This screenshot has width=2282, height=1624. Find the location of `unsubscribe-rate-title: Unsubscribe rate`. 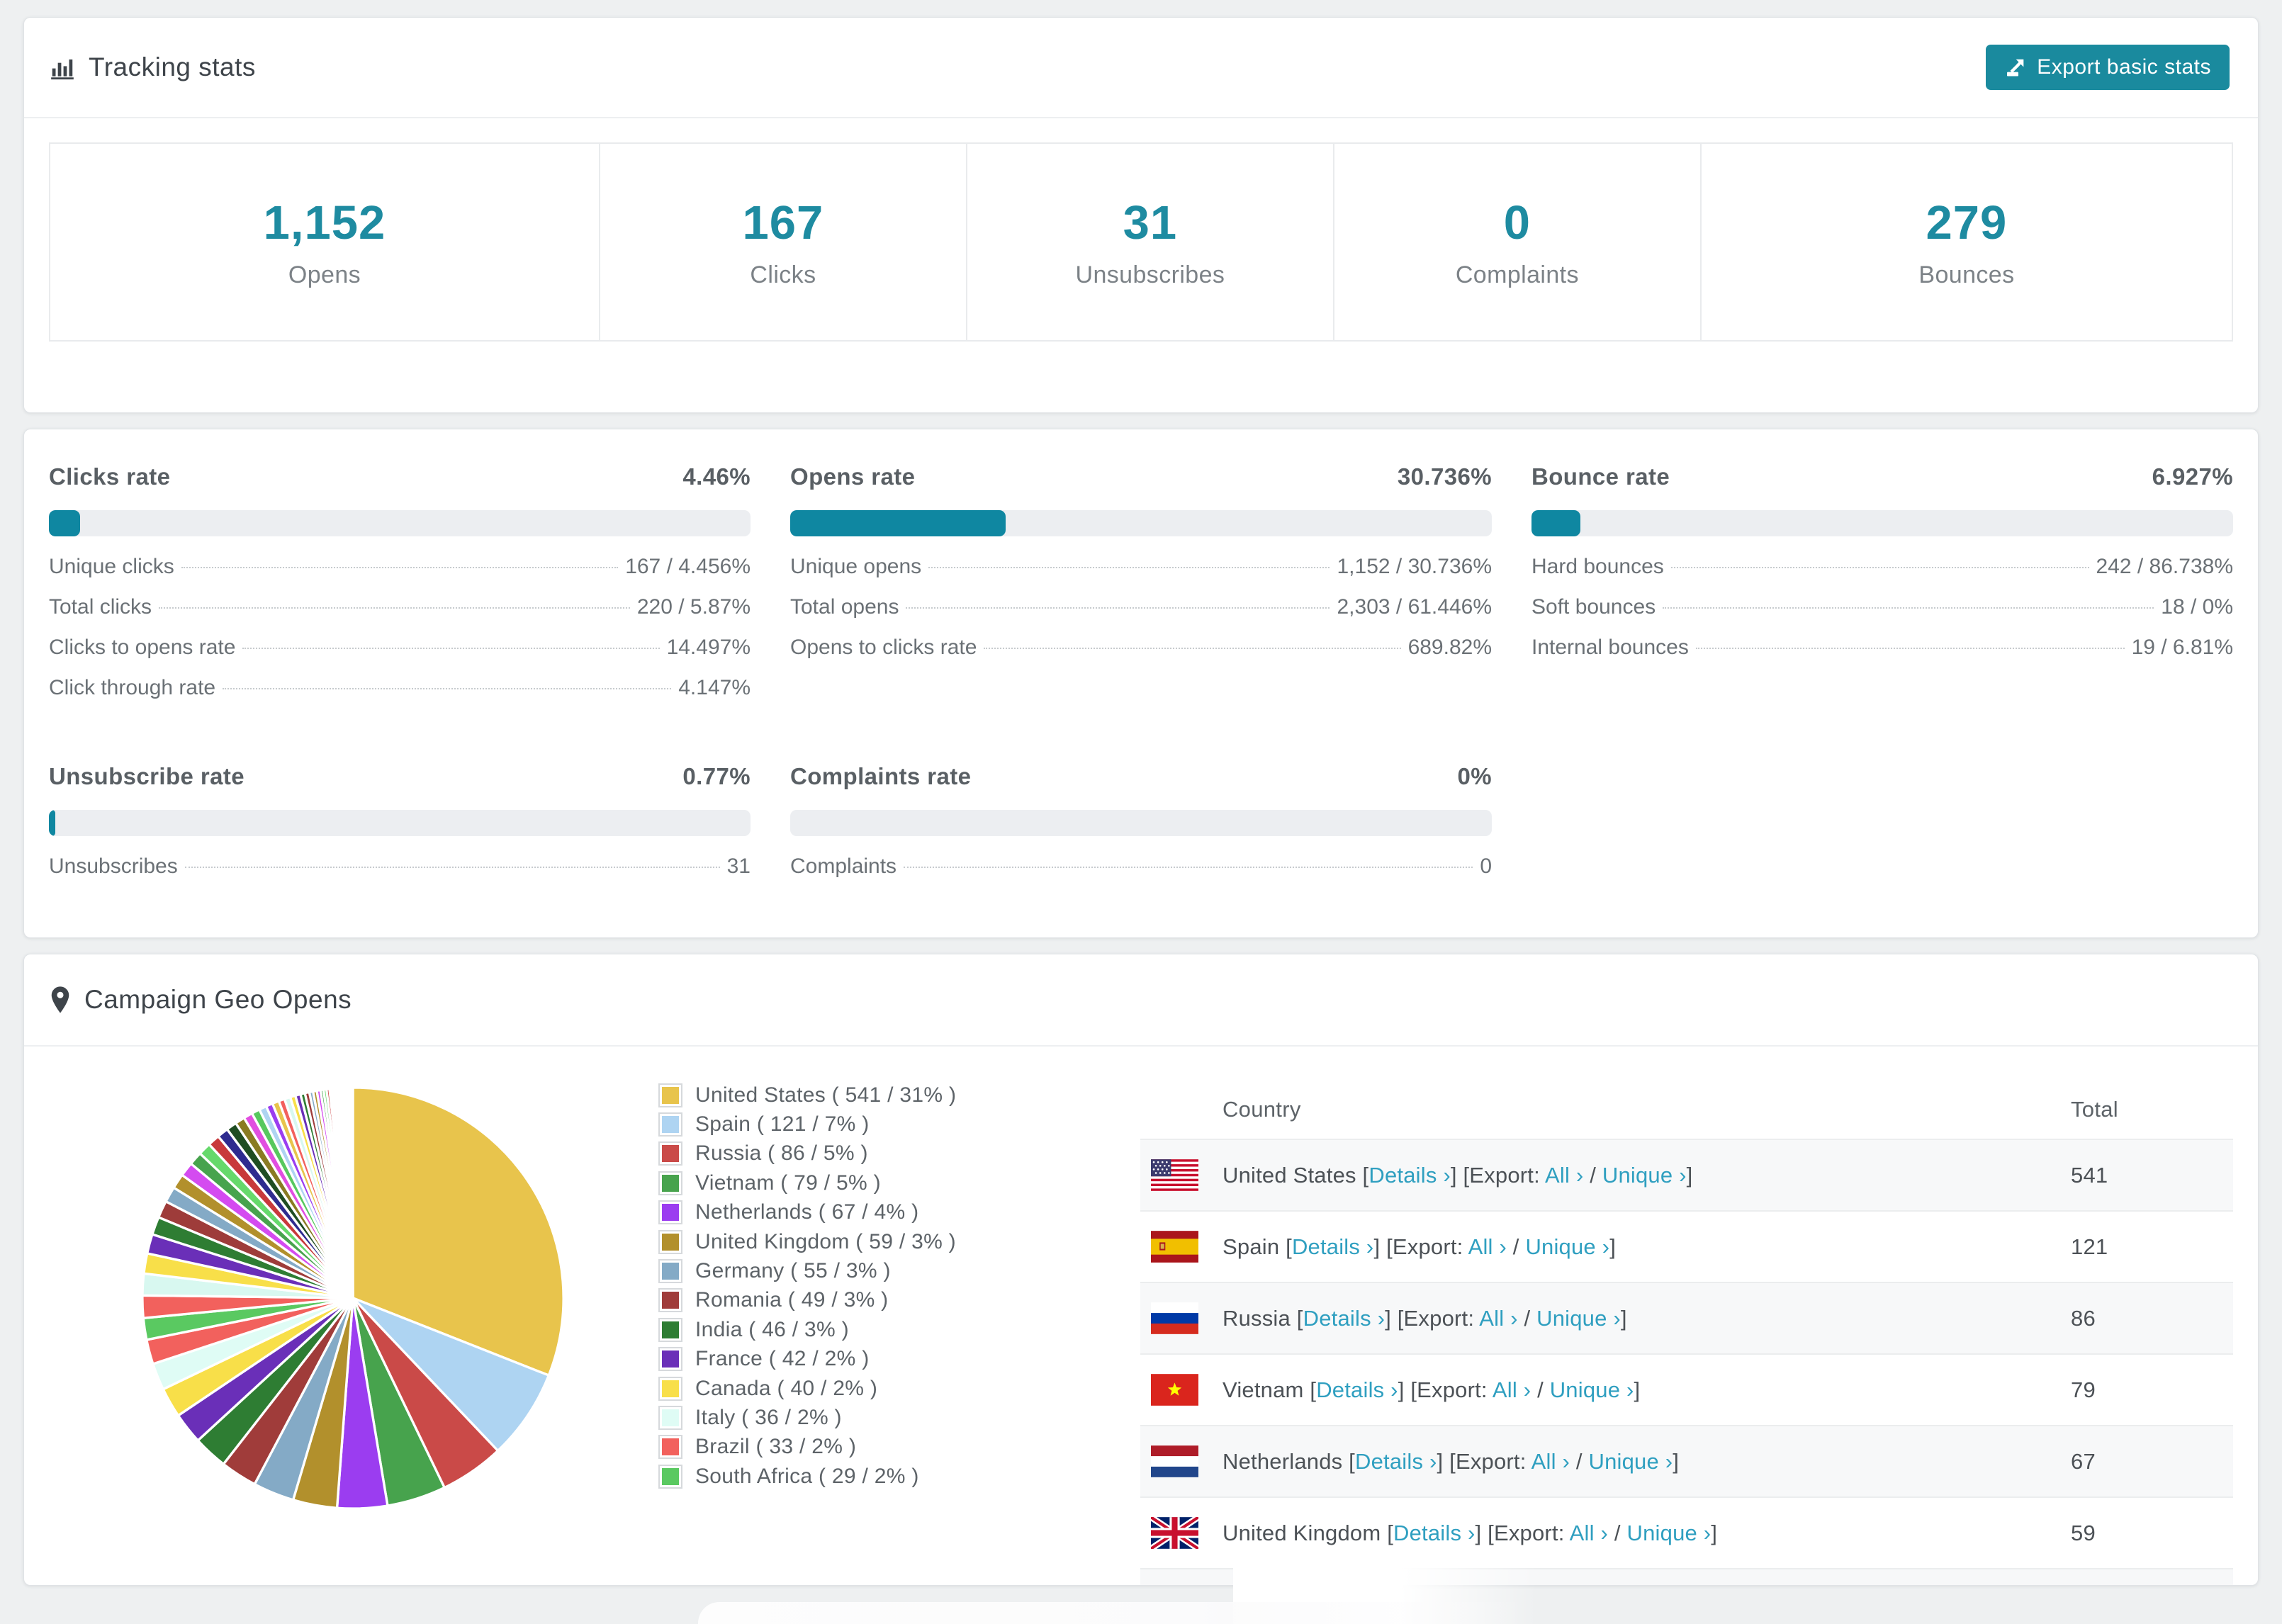

unsubscribe-rate-title: Unsubscribe rate is located at coordinates (146, 776).